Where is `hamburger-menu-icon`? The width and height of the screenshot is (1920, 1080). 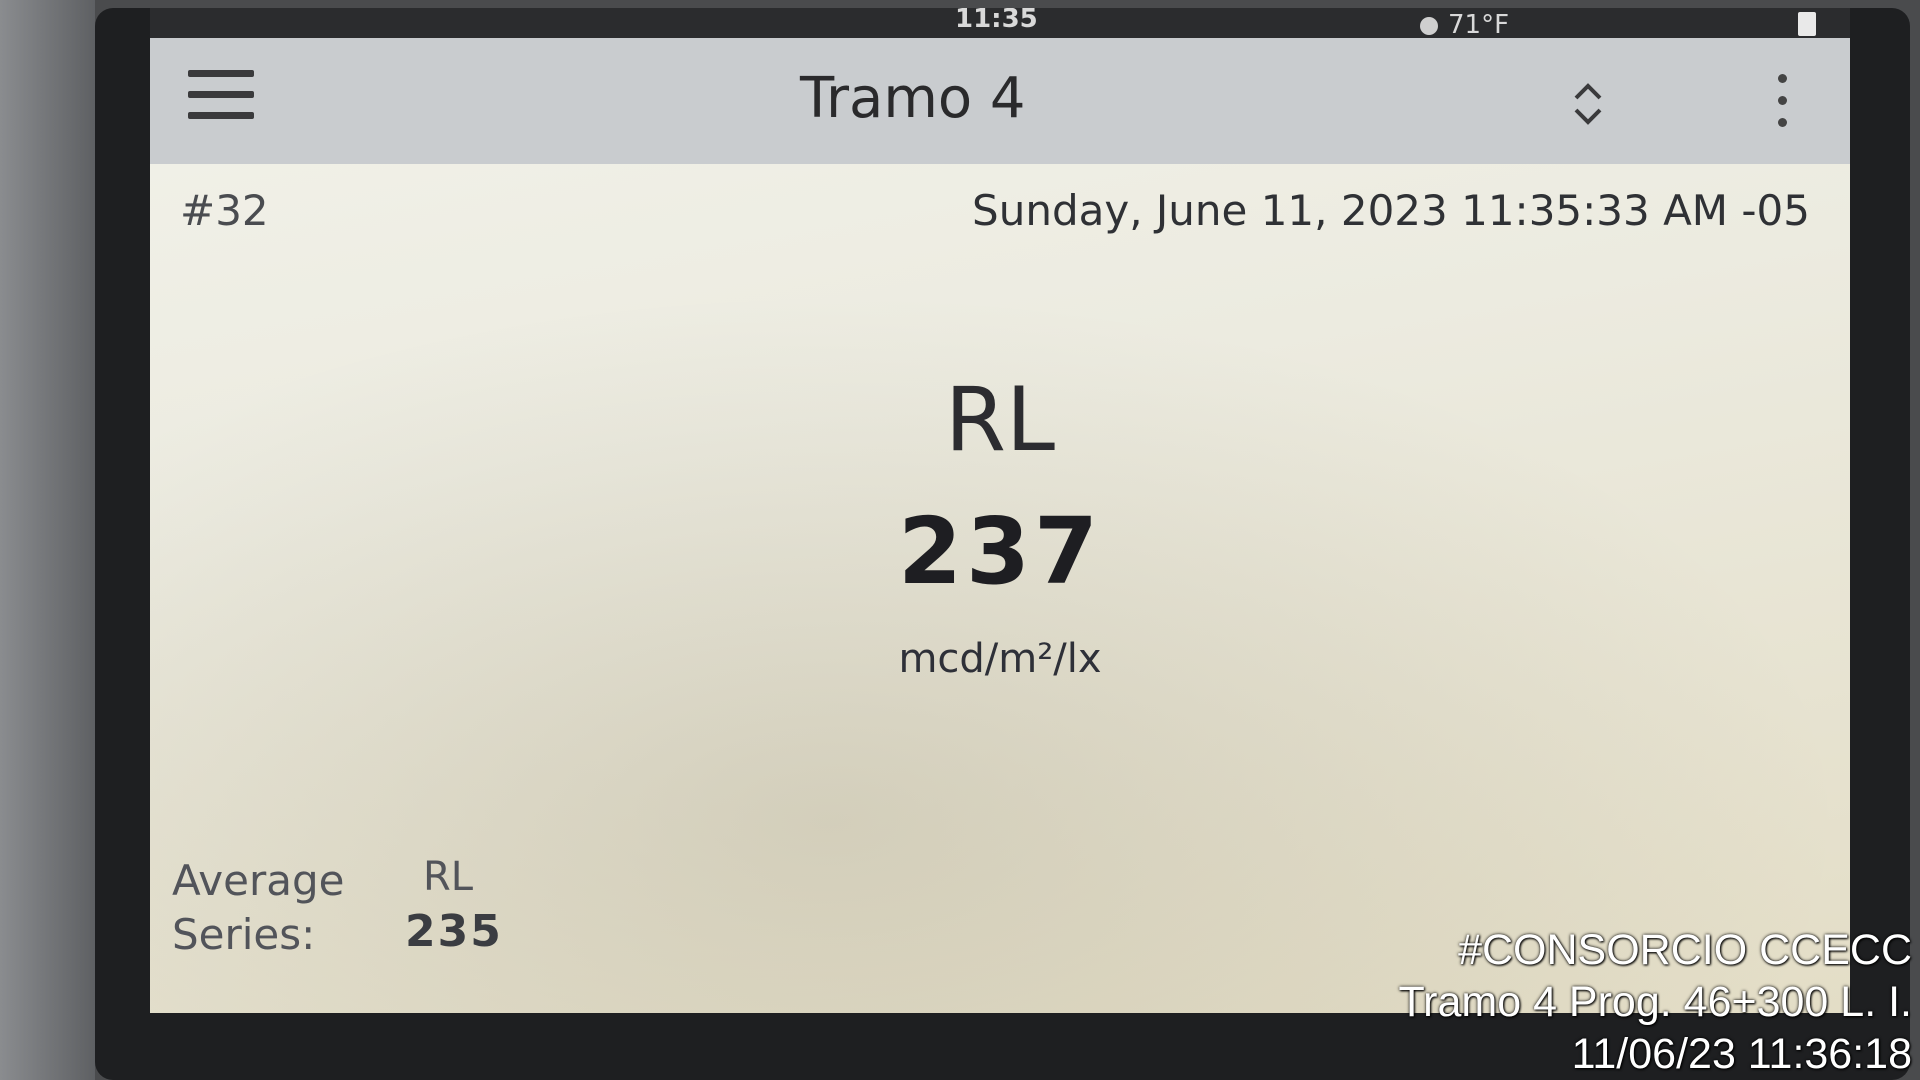
hamburger-menu-icon is located at coordinates (221, 101).